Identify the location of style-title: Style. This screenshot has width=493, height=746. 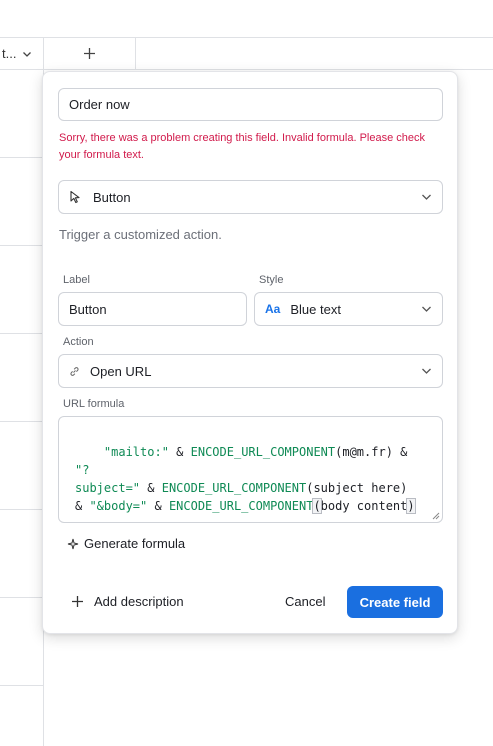
(271, 280).